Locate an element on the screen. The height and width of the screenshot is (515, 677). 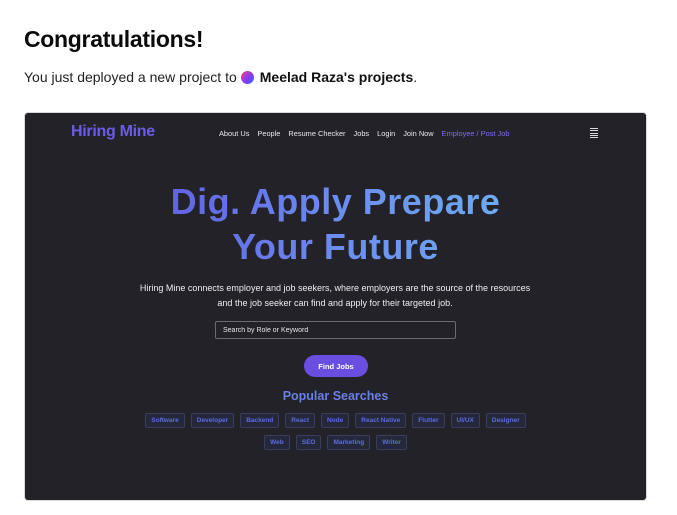
tag-react: React is located at coordinates (300, 420).